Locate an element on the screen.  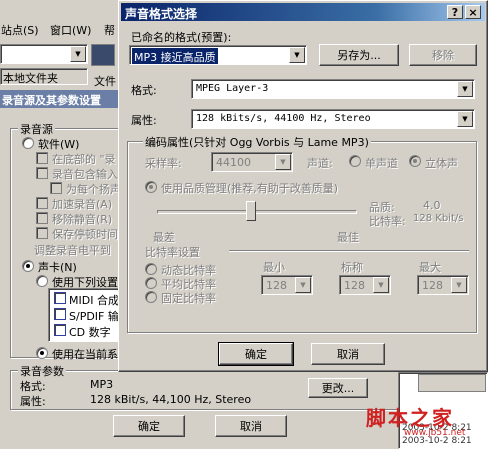
sample-rate-select: 44100 ▼ is located at coordinates (252, 162).